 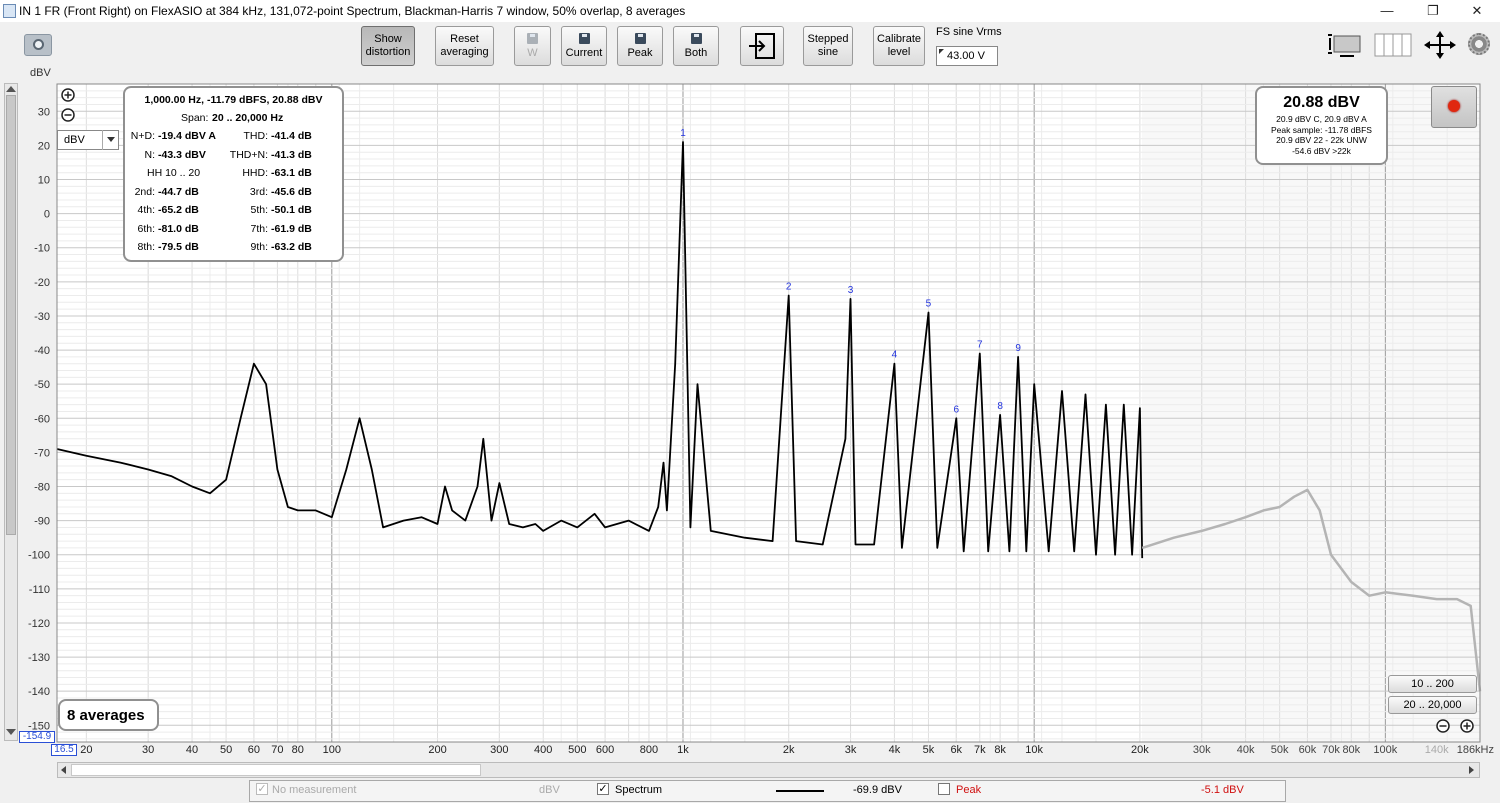 I want to click on level-main: 20.88 dBV, so click(x=1321, y=102).